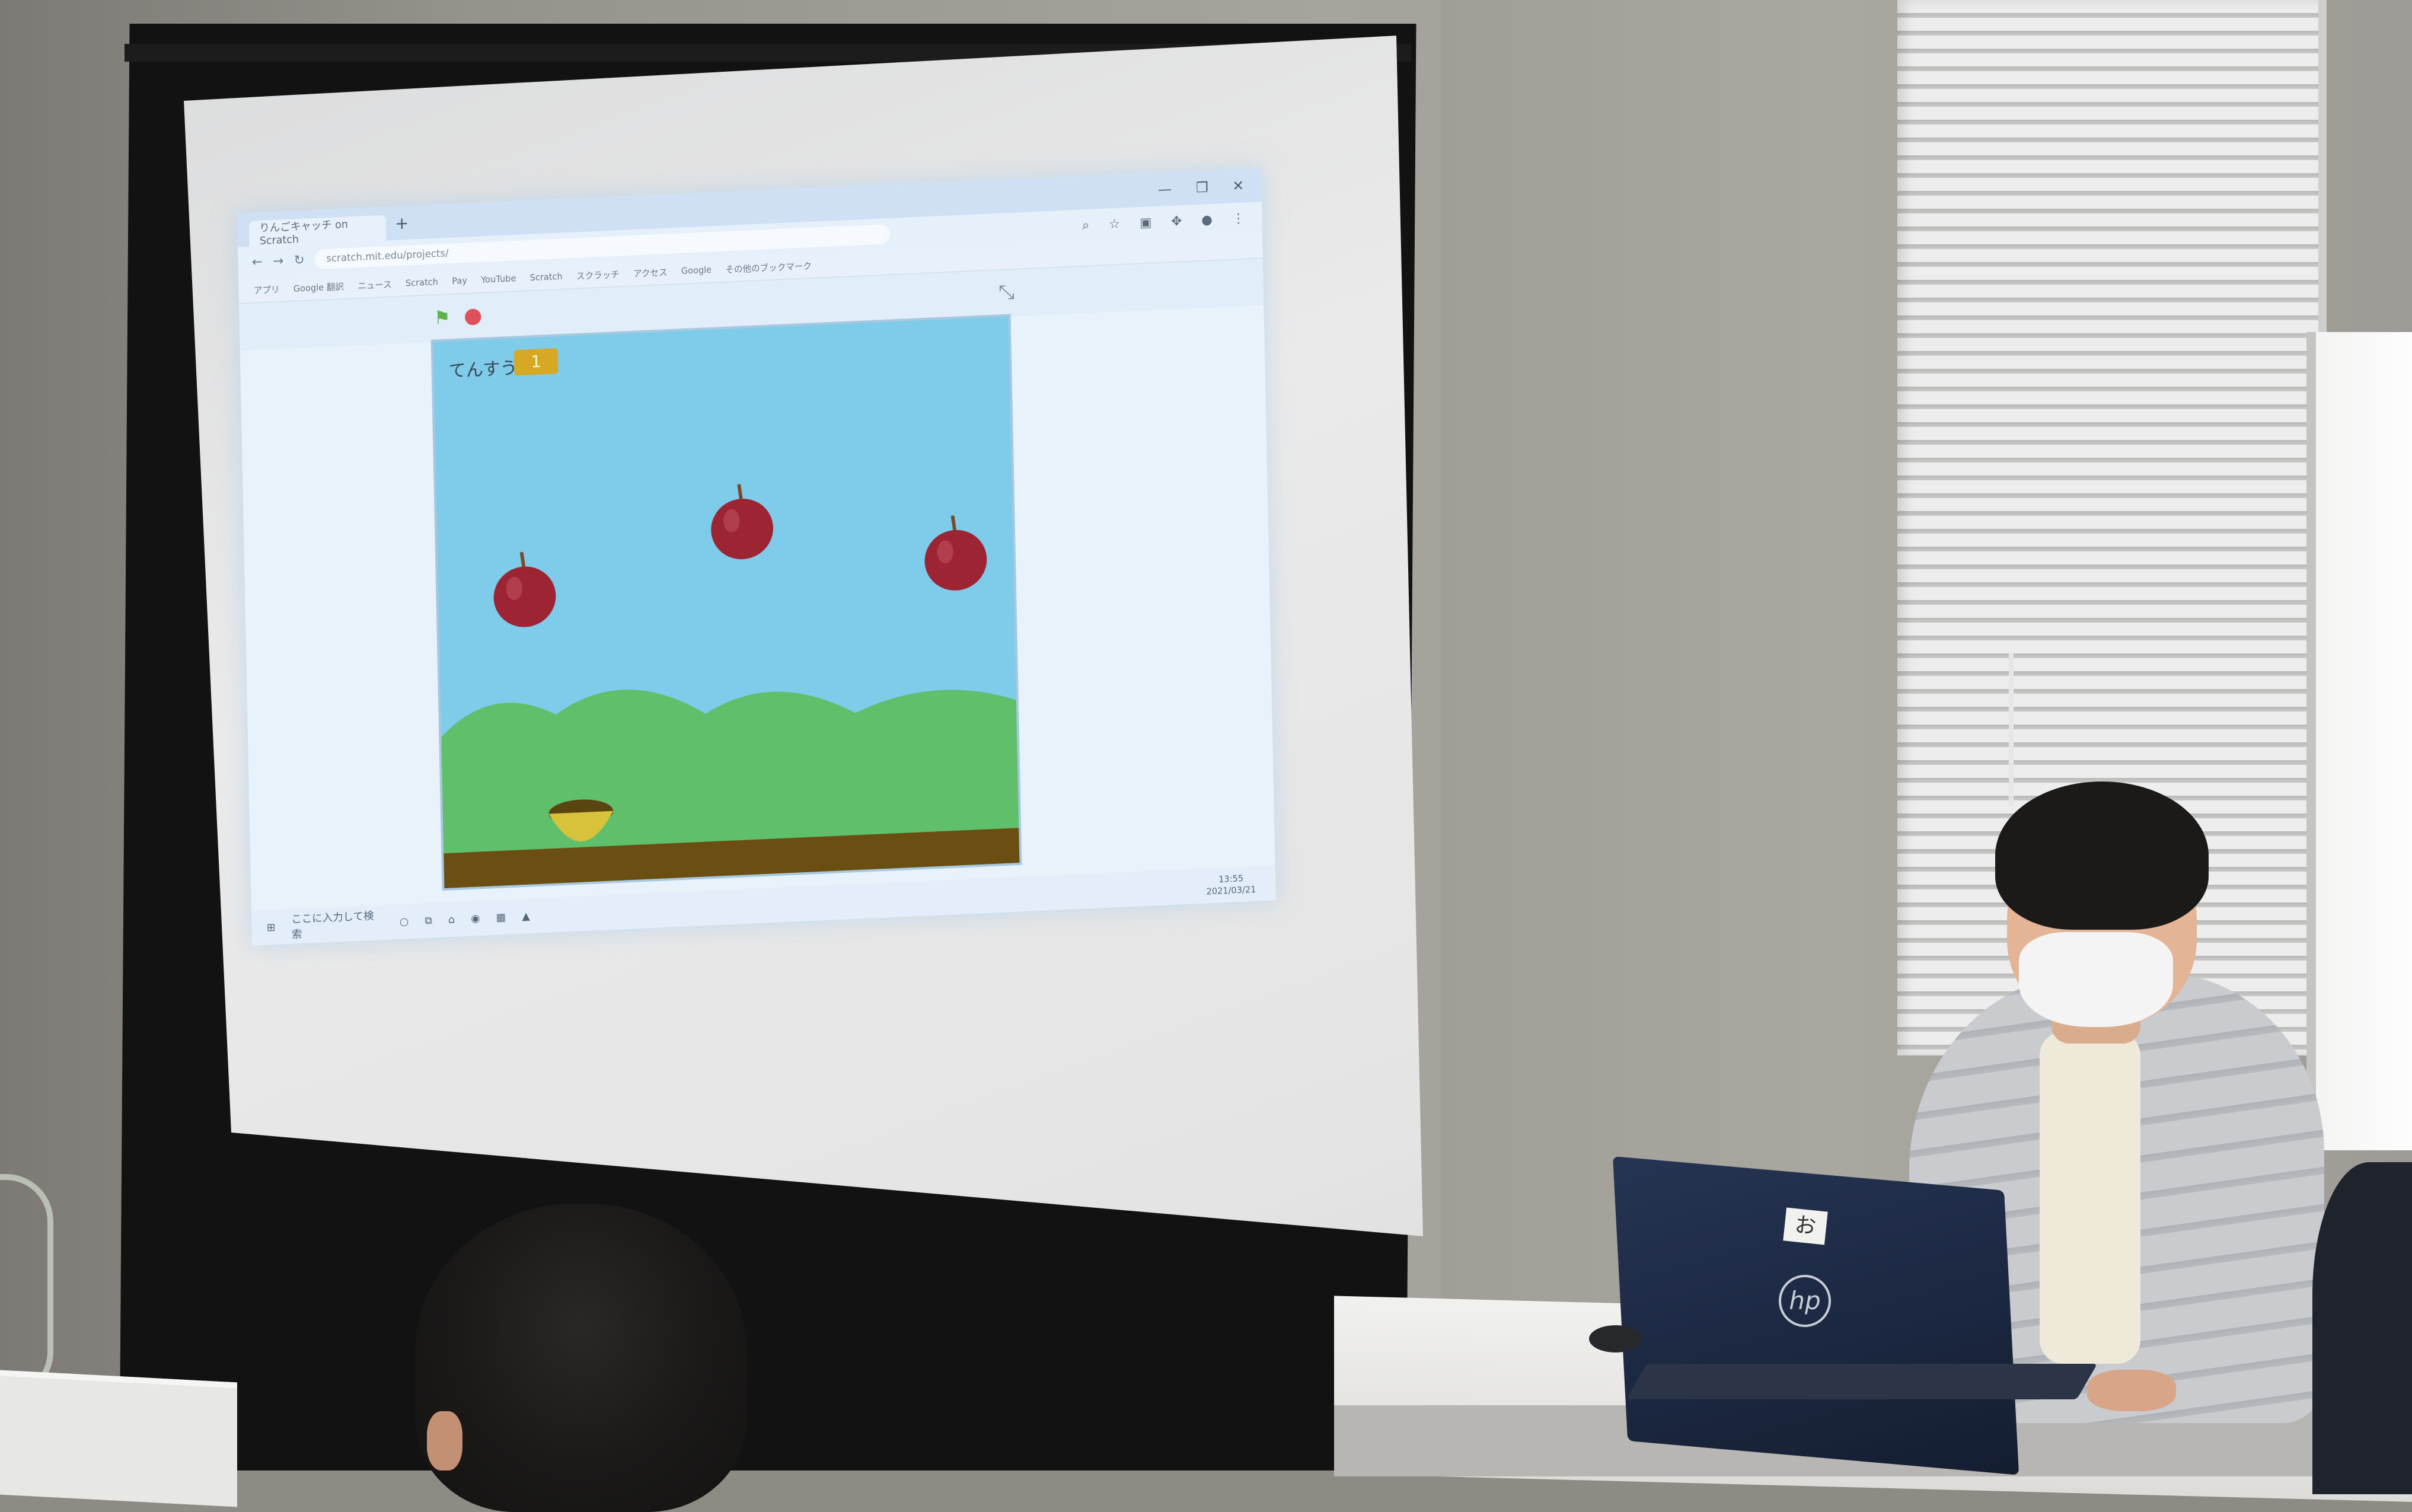 The image size is (2412, 1512). What do you see at coordinates (1239, 218) in the screenshot?
I see `menu-icon: ⋮` at bounding box center [1239, 218].